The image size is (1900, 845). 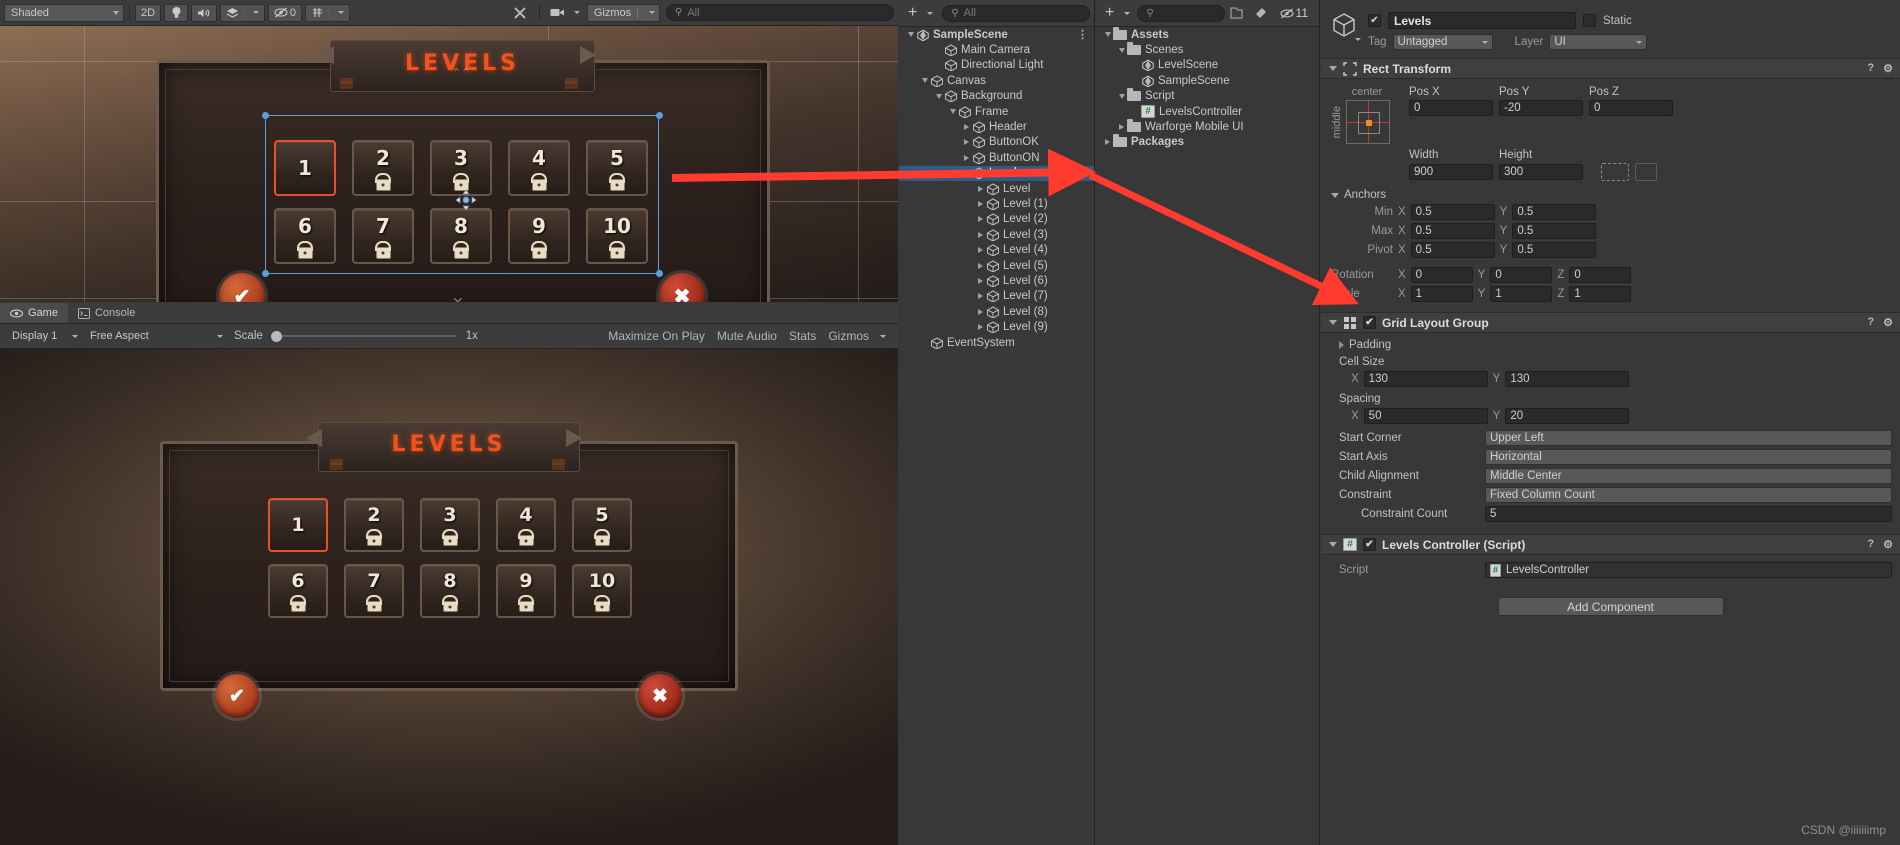 What do you see at coordinates (450, 525) in the screenshot?
I see `level-button-3: 3` at bounding box center [450, 525].